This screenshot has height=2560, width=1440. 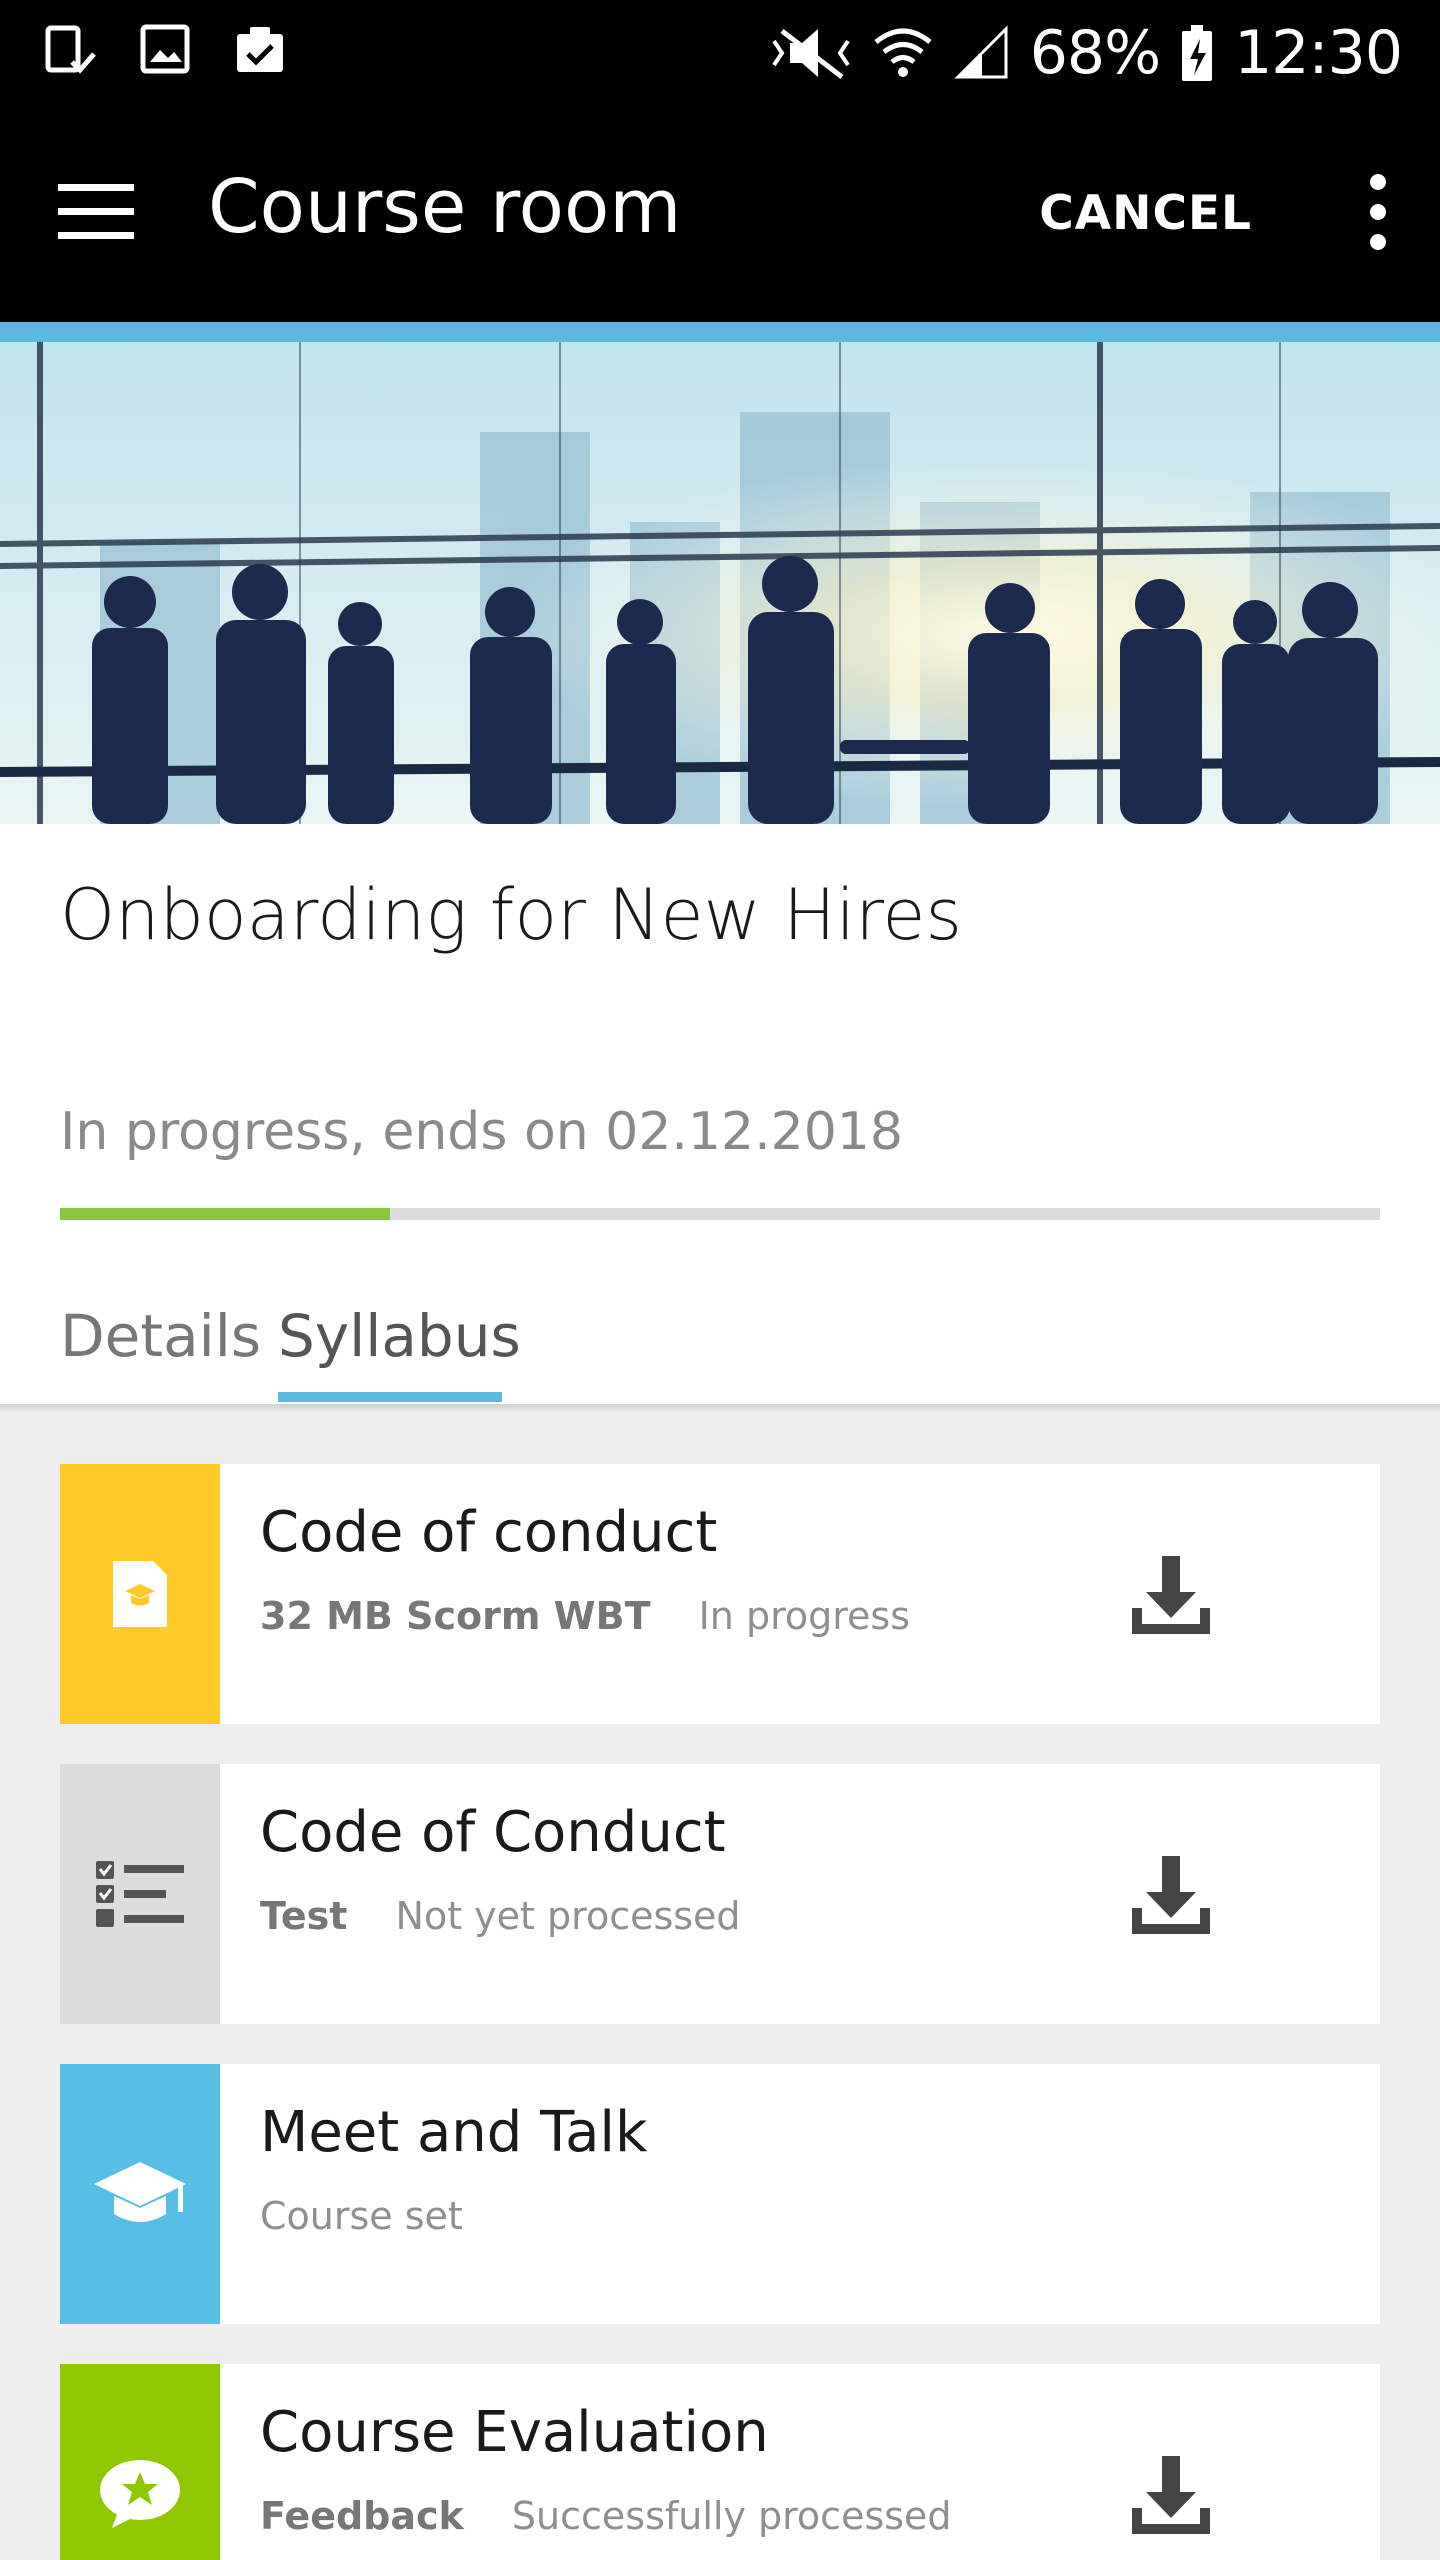 What do you see at coordinates (720, 332) in the screenshot?
I see `hero-accent-bar` at bounding box center [720, 332].